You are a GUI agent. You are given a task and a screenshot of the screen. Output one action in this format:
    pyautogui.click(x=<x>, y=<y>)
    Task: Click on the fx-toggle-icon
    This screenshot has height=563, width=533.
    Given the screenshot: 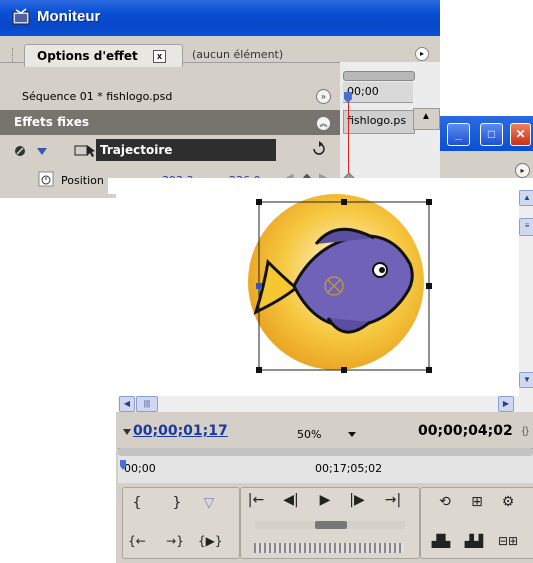 What is the action you would take?
    pyautogui.click(x=20, y=151)
    